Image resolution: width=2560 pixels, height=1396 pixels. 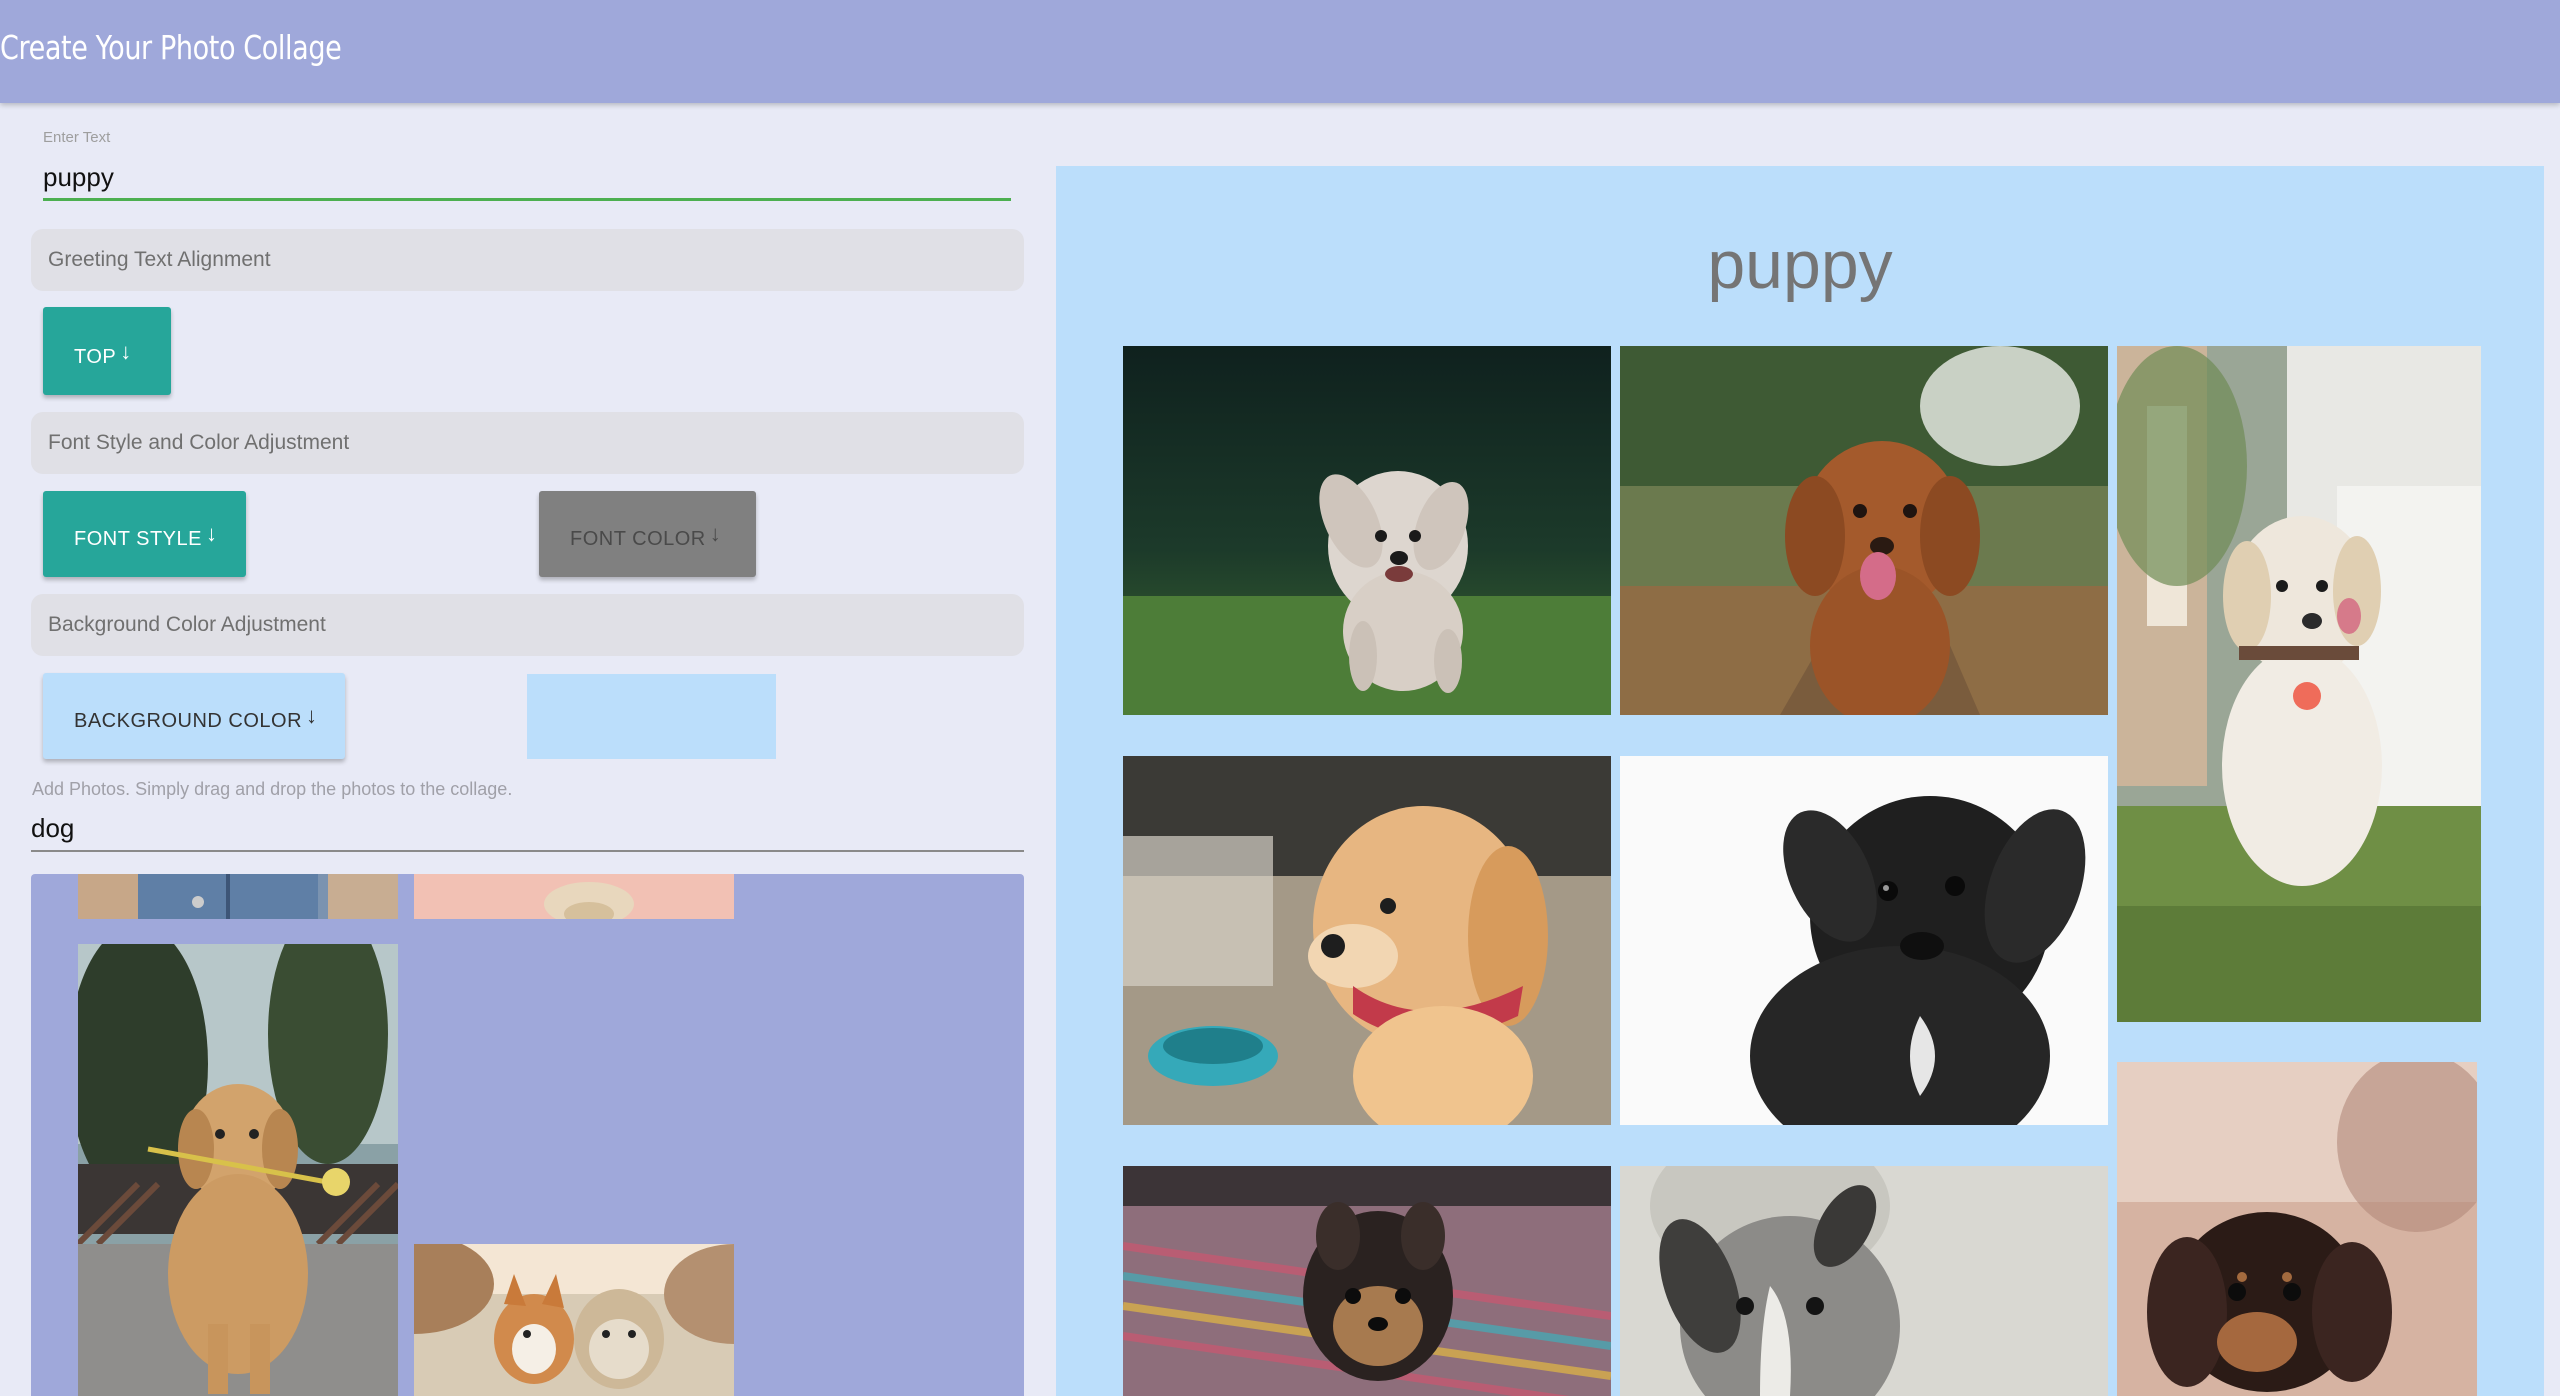 I want to click on golden-puppy-red-collar, so click(x=1367, y=940).